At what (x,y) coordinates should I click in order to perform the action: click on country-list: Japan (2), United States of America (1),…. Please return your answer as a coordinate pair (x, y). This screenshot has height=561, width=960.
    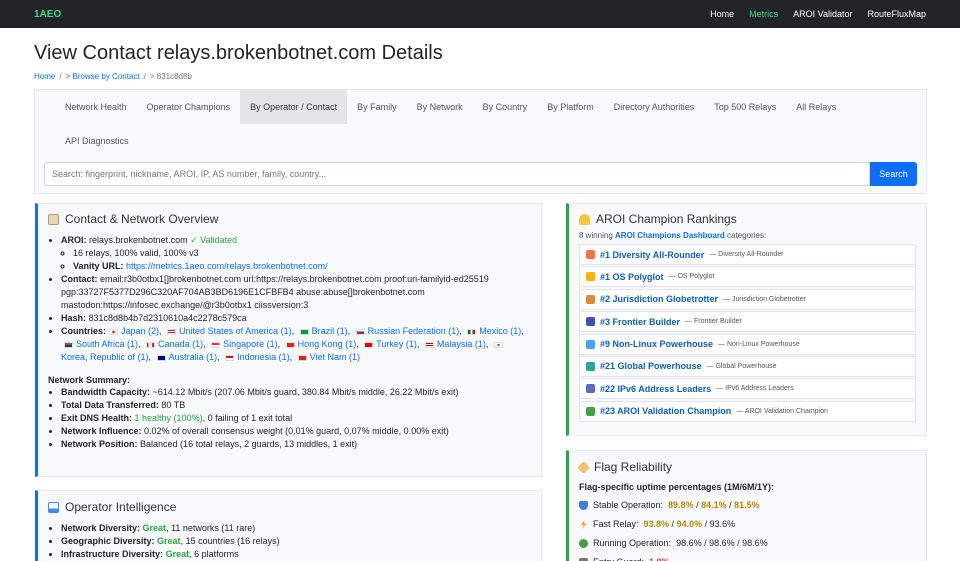
    Looking at the image, I should click on (292, 344).